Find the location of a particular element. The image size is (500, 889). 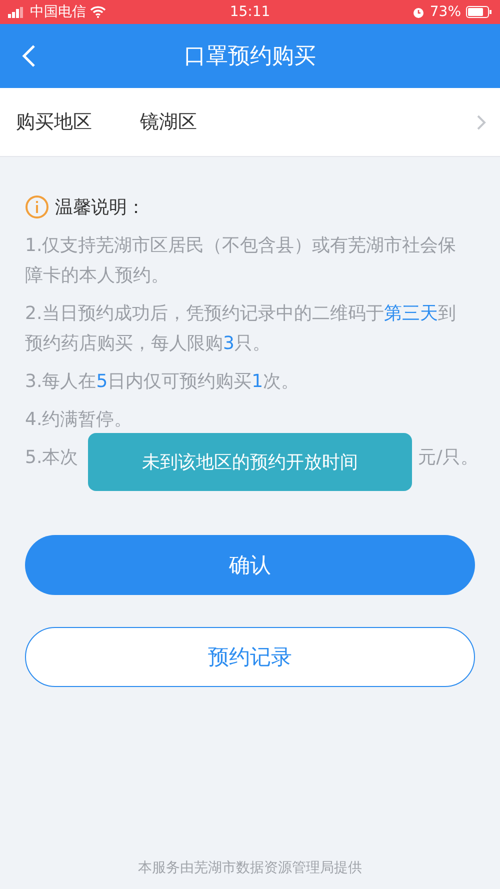

carrier-name: 中国电信 is located at coordinates (58, 12).